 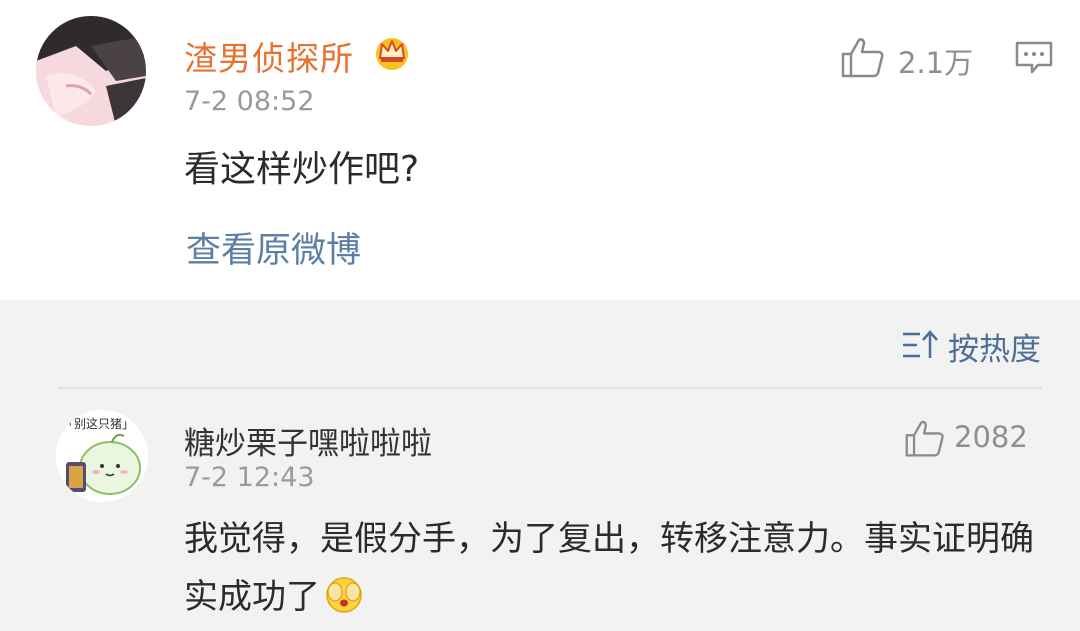 What do you see at coordinates (991, 437) in the screenshot?
I see `like-count: 2082` at bounding box center [991, 437].